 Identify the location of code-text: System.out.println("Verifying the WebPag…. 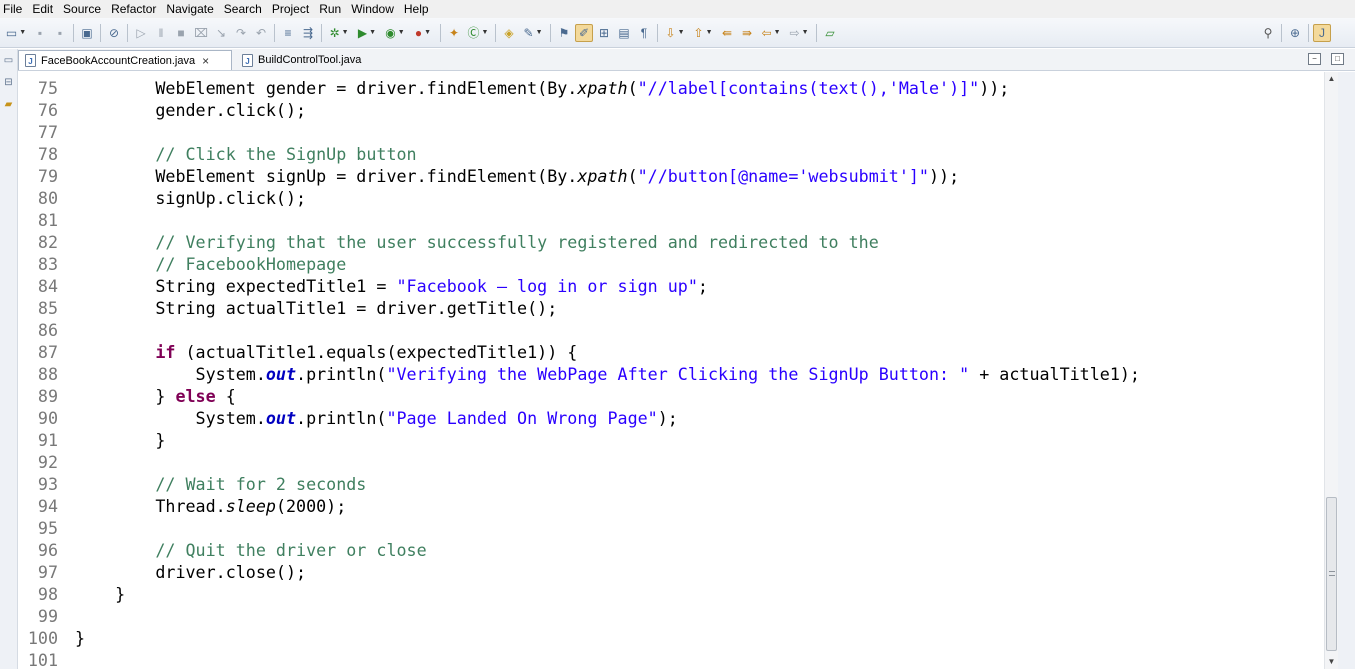
(607, 374).